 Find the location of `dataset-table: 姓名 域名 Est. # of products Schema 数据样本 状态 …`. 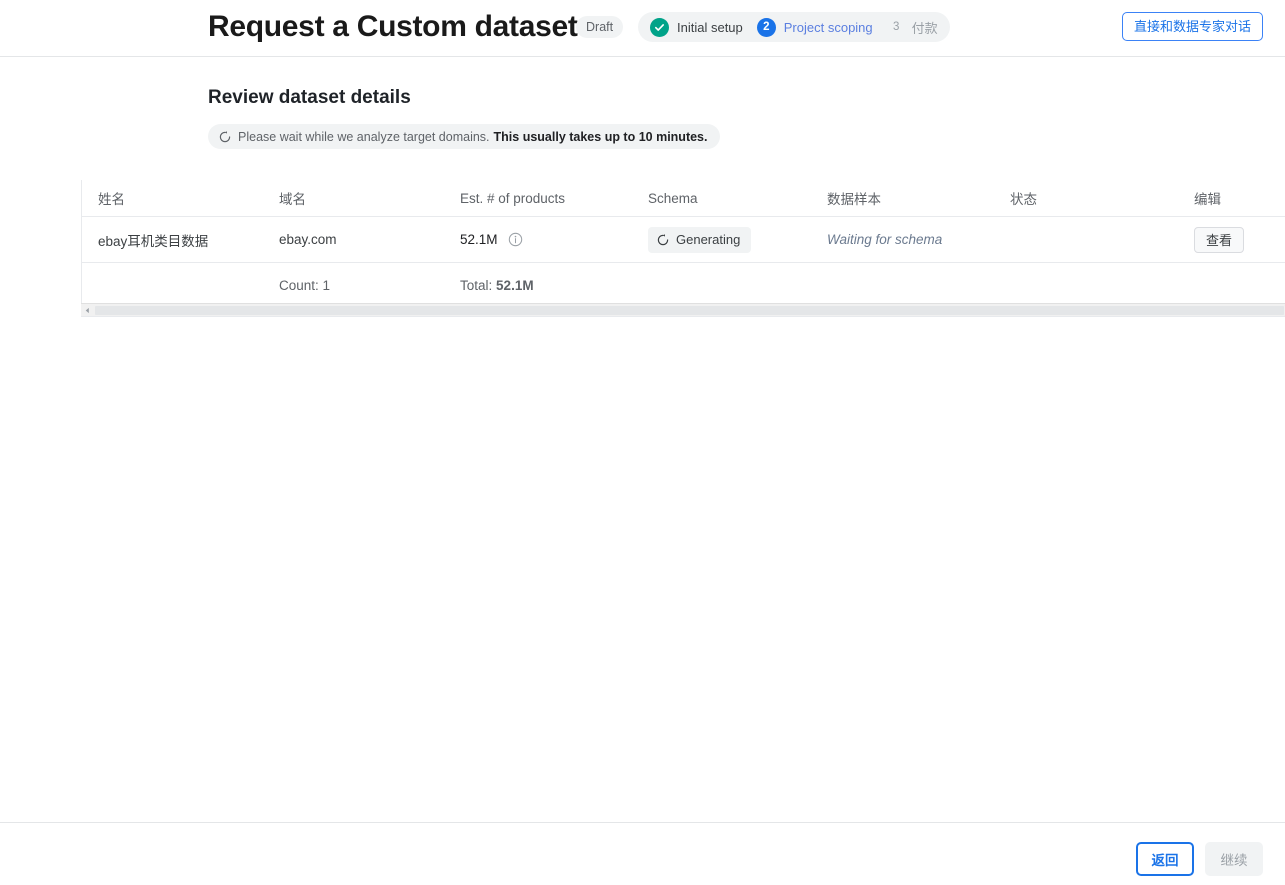

dataset-table: 姓名 域名 Est. # of products Schema 数据样本 状态 … is located at coordinates (683, 246).